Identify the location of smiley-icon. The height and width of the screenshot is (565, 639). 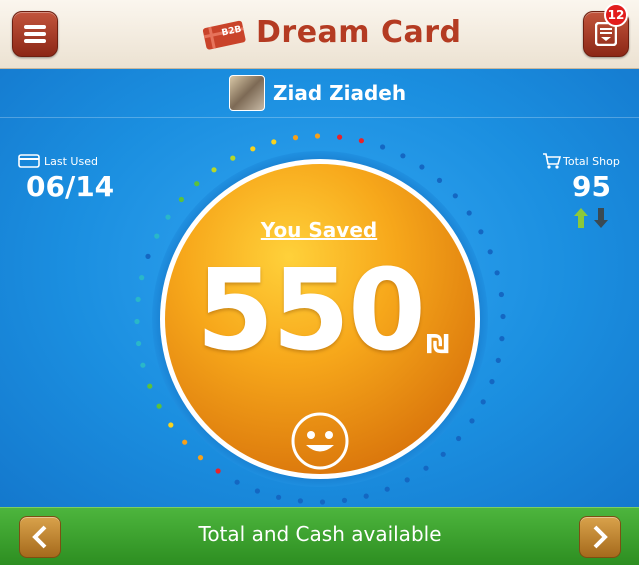
(320, 441).